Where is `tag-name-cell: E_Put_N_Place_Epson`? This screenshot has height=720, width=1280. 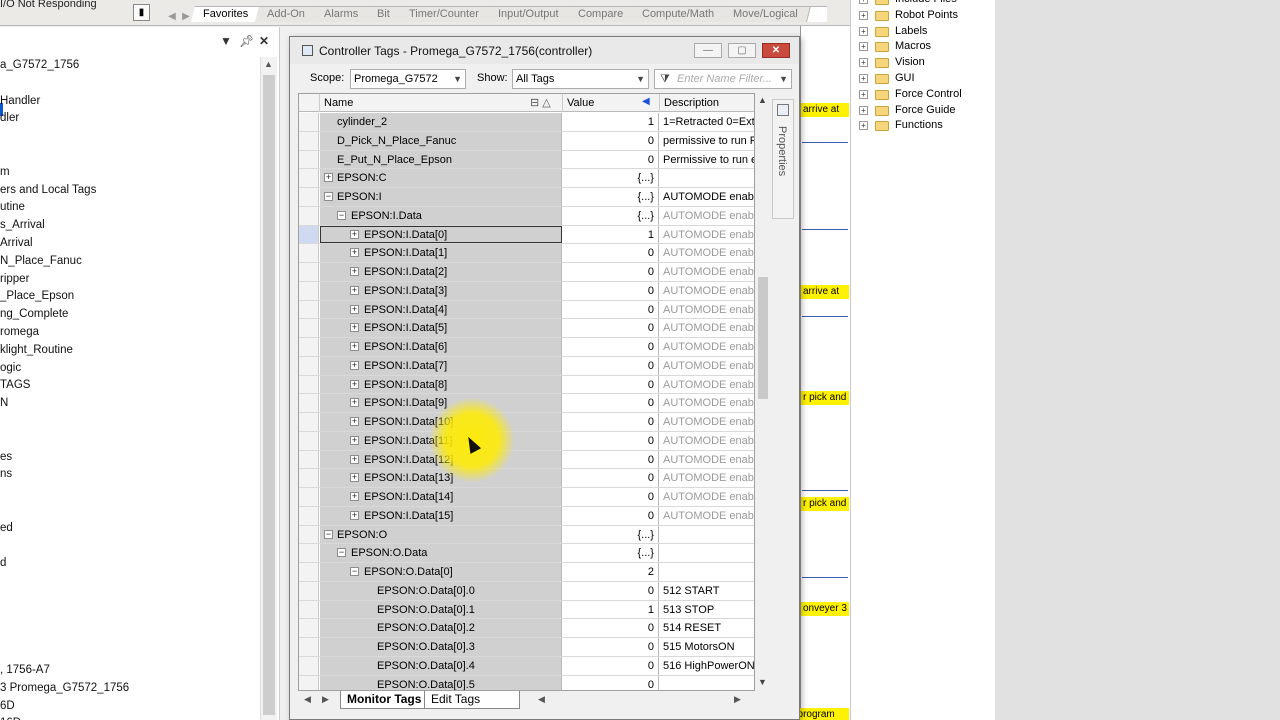 tag-name-cell: E_Put_N_Place_Epson is located at coordinates (441, 159).